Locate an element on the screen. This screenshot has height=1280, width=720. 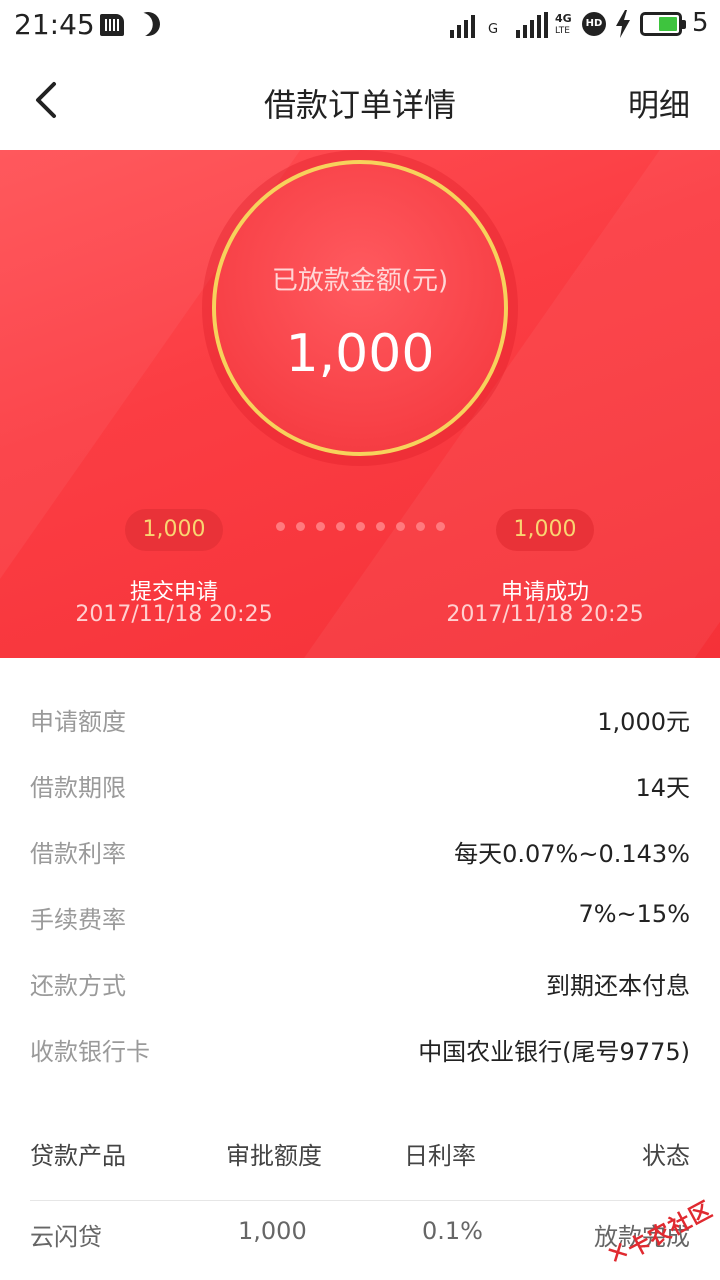
info-row-rate: 借款利率 每天0.07%~0.143% is located at coordinates (360, 829).